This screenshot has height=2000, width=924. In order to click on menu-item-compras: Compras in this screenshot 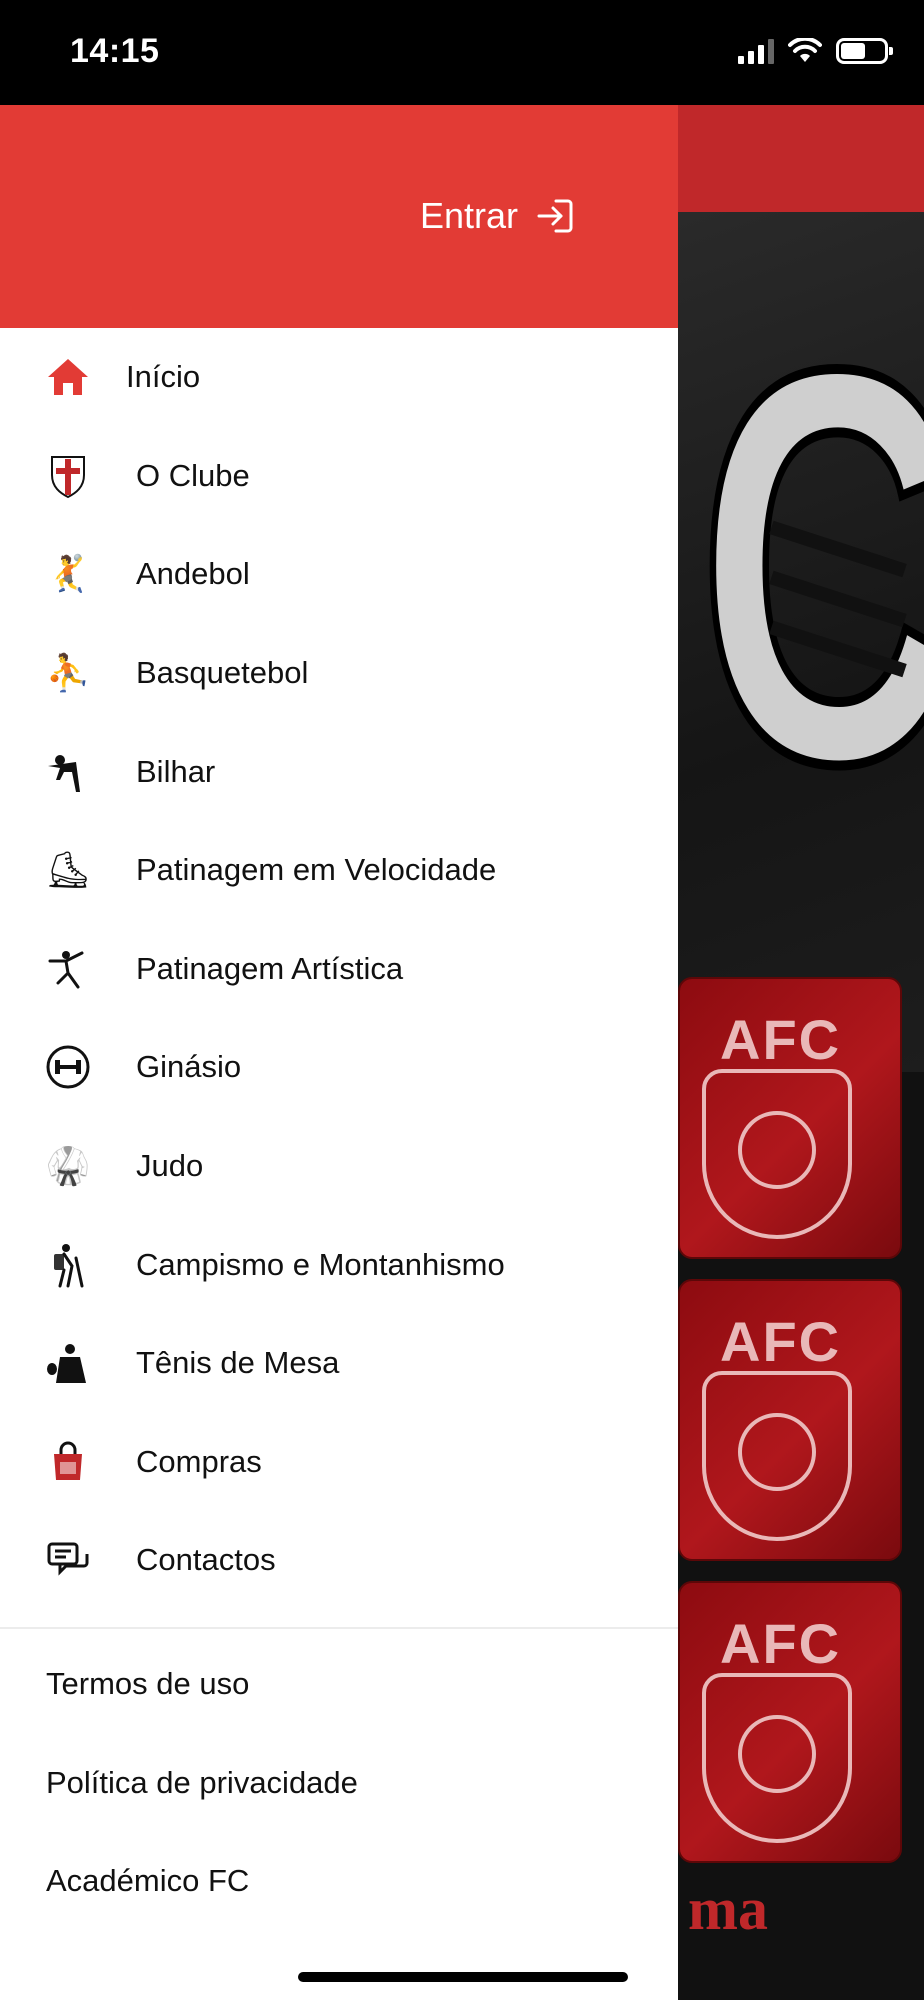, I will do `click(339, 1462)`.